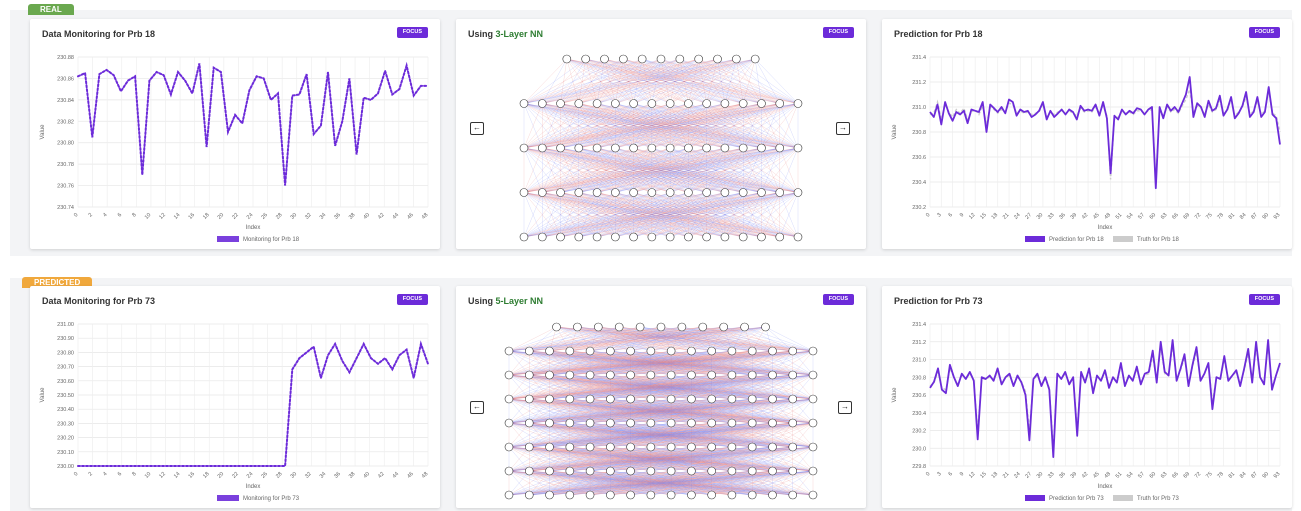 The width and height of the screenshot is (1301, 511). I want to click on x-tick-label: 51, so click(1119, 475).